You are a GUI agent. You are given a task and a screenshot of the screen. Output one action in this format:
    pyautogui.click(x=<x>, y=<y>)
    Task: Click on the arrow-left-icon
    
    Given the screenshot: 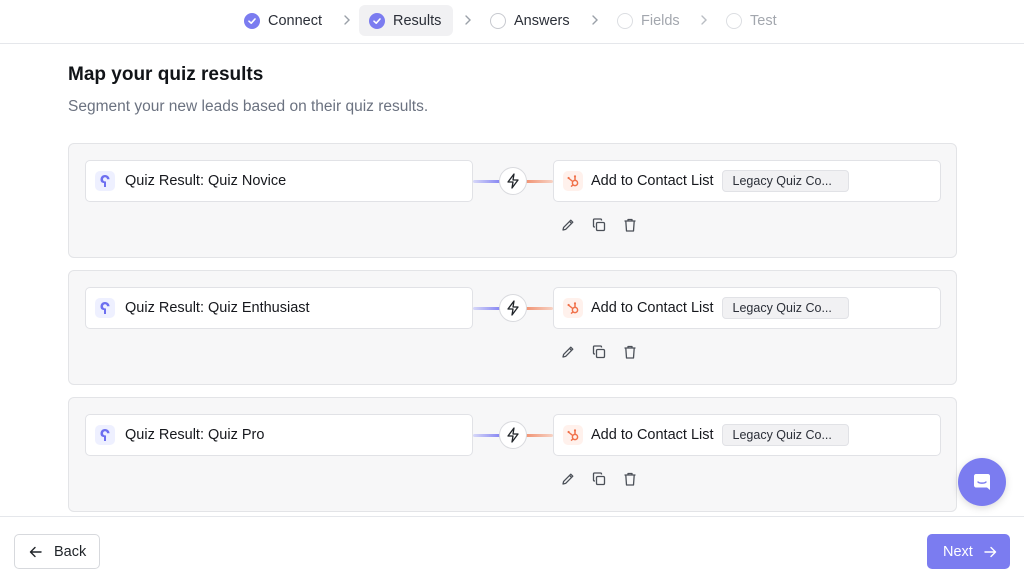 What is the action you would take?
    pyautogui.click(x=35, y=551)
    